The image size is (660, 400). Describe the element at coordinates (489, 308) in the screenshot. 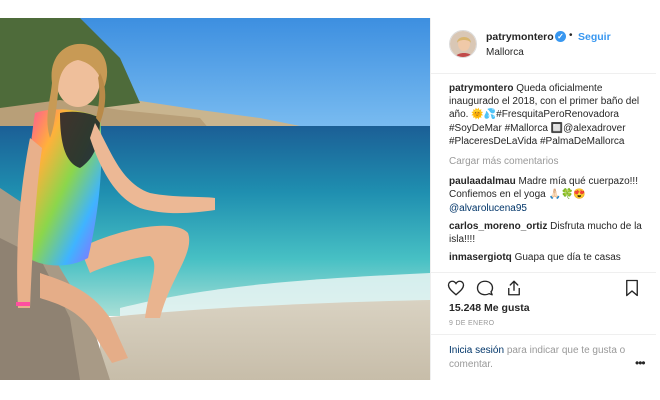

I see `likes-count: 15.248 Me gusta` at that location.